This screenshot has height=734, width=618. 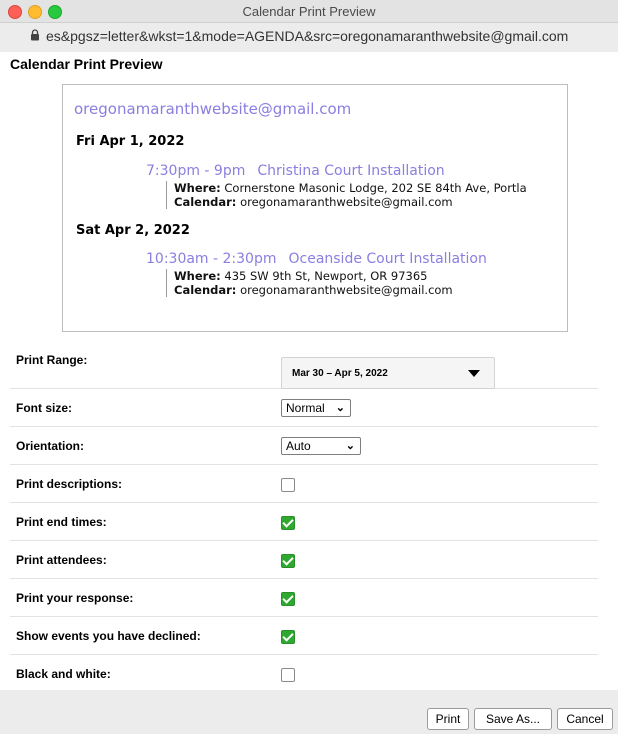 I want to click on show-declined-checkbox, so click(x=288, y=637).